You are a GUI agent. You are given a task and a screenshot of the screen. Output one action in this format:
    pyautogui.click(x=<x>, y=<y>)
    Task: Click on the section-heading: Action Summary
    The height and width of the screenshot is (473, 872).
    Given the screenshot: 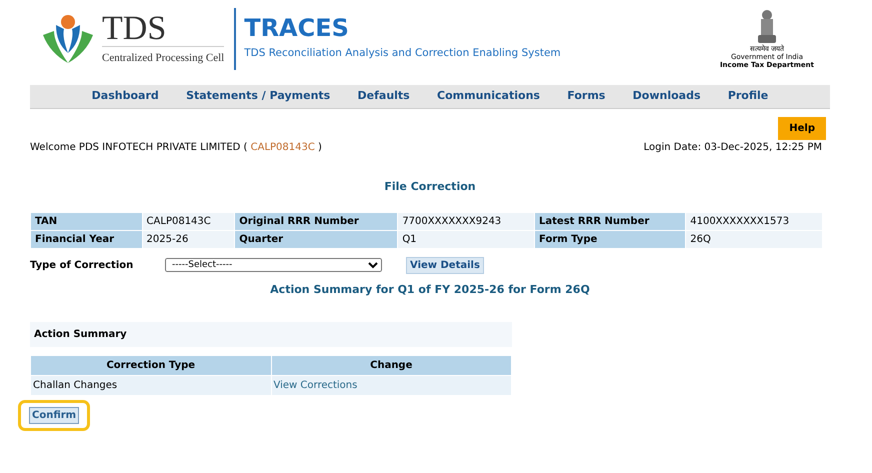 What is the action you would take?
    pyautogui.click(x=271, y=334)
    